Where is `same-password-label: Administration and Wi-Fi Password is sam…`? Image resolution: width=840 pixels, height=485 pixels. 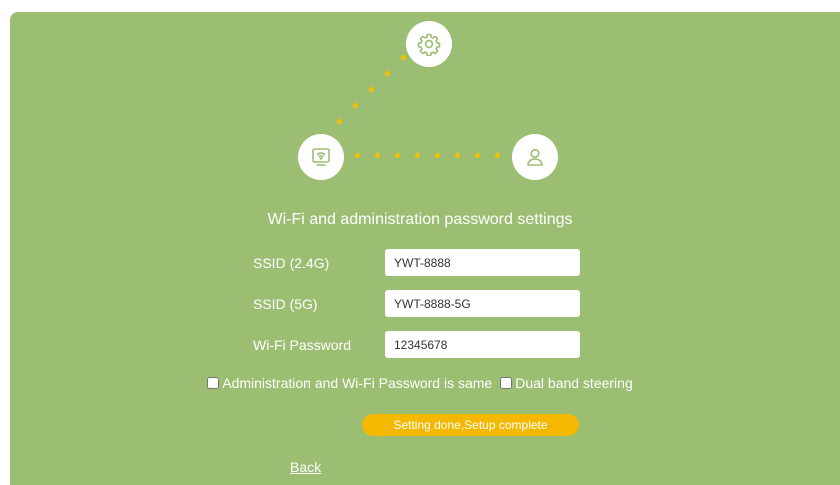 same-password-label: Administration and Wi-Fi Password is sam… is located at coordinates (357, 383).